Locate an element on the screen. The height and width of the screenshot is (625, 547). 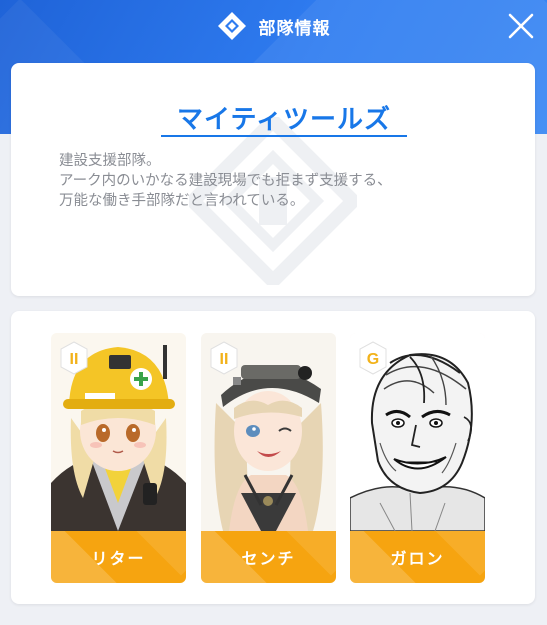
rank-badge-icon: G is located at coordinates (373, 358).